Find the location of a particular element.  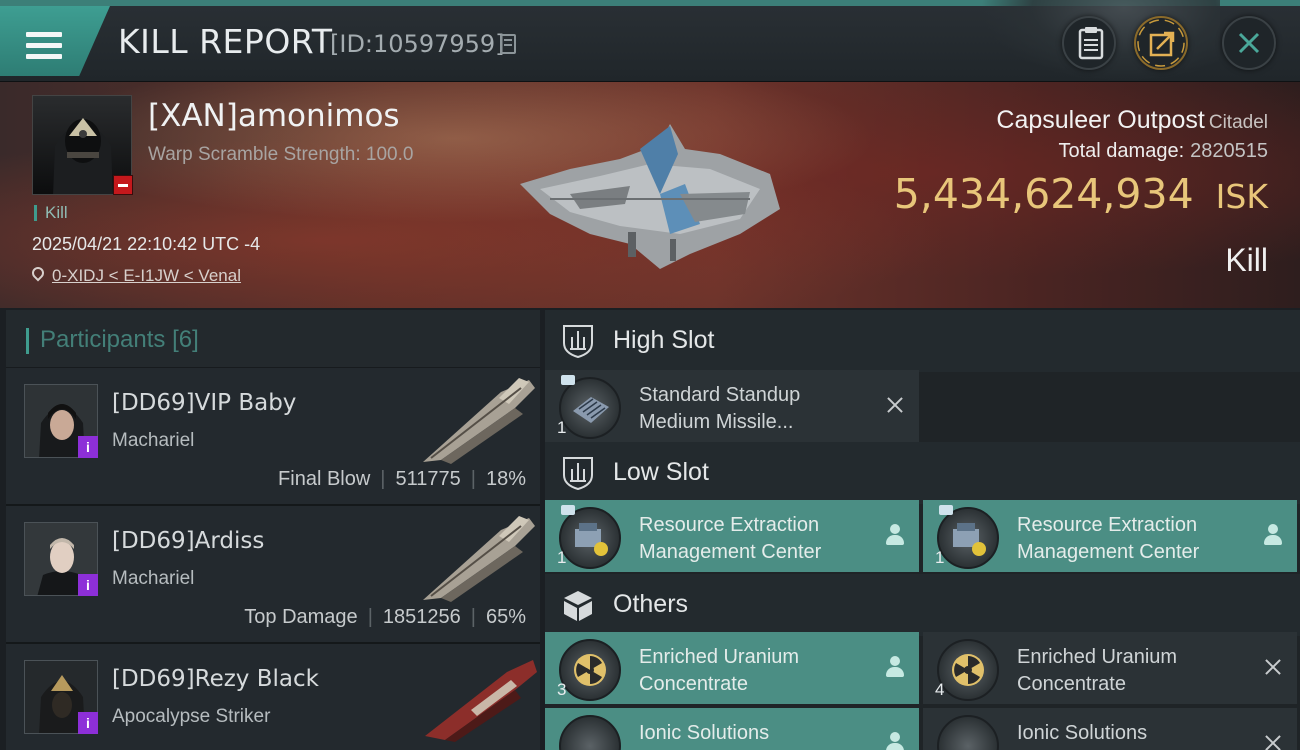

clipboard-button is located at coordinates (1089, 43).